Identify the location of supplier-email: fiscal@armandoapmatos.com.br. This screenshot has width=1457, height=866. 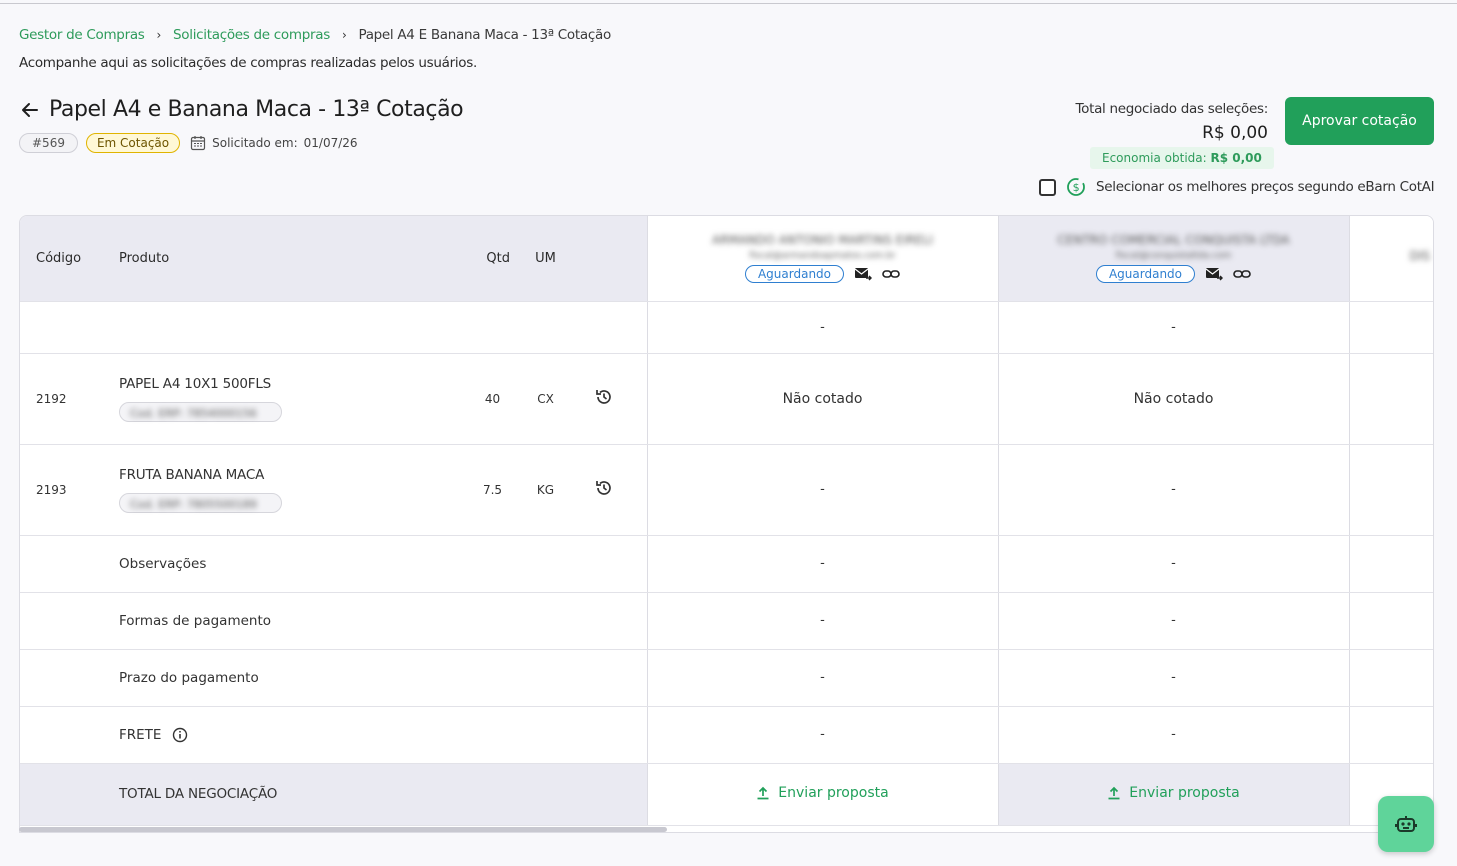
(822, 256).